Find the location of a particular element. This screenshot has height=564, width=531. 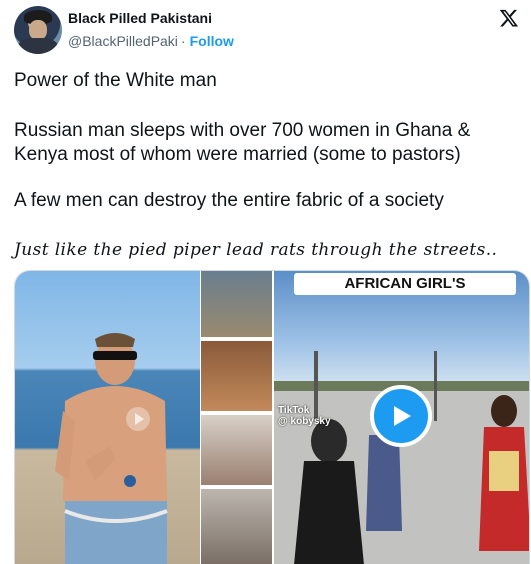

author-handle: @BlackPilledPaki is located at coordinates (123, 41).